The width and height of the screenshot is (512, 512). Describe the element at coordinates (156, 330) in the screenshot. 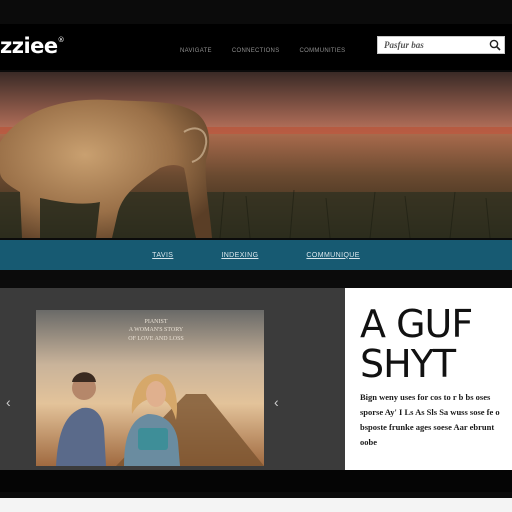

I see `poster-caption: PIANIST A WOMAN'S STORY OF LOVE AND LOSS` at that location.